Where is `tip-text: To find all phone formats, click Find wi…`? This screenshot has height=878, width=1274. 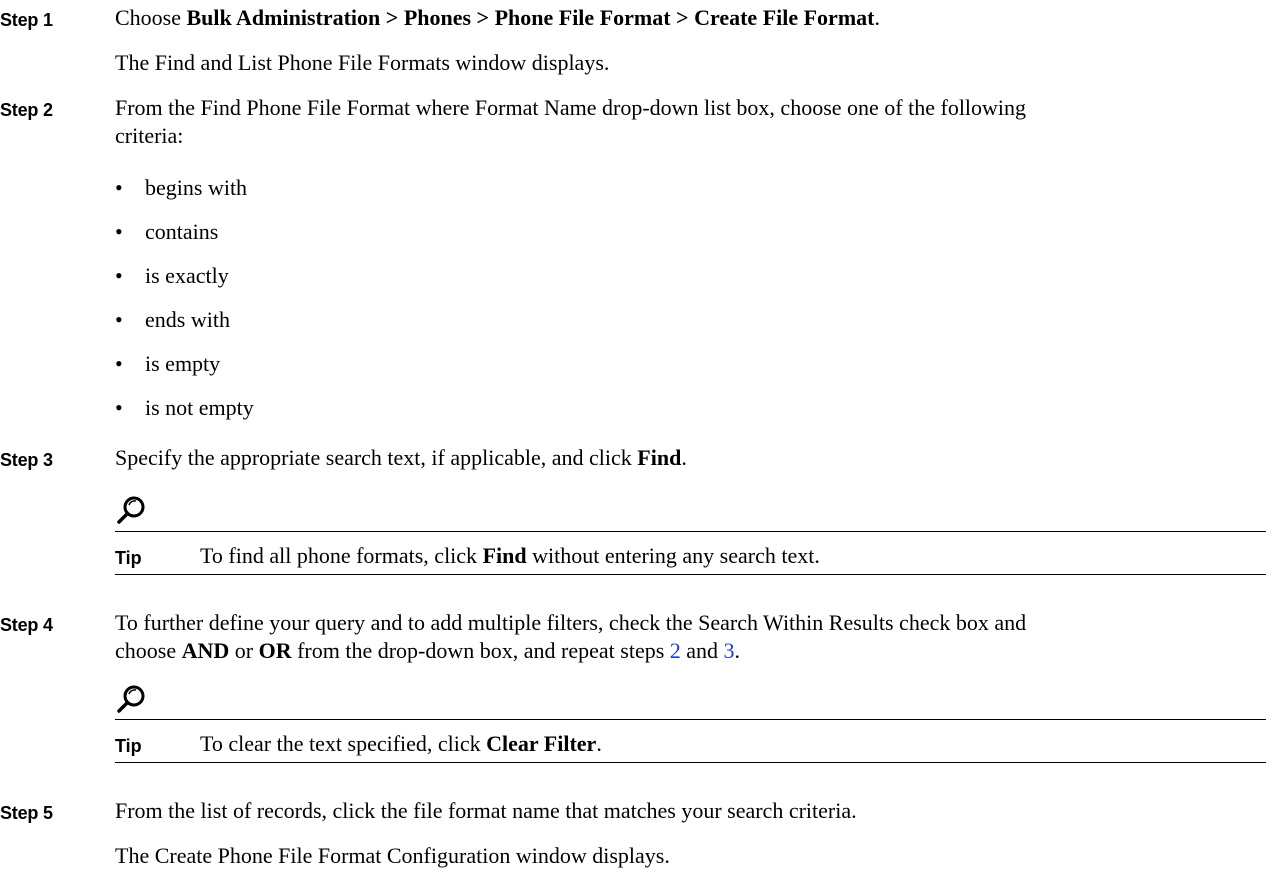 tip-text: To find all phone formats, click Find wi… is located at coordinates (510, 555).